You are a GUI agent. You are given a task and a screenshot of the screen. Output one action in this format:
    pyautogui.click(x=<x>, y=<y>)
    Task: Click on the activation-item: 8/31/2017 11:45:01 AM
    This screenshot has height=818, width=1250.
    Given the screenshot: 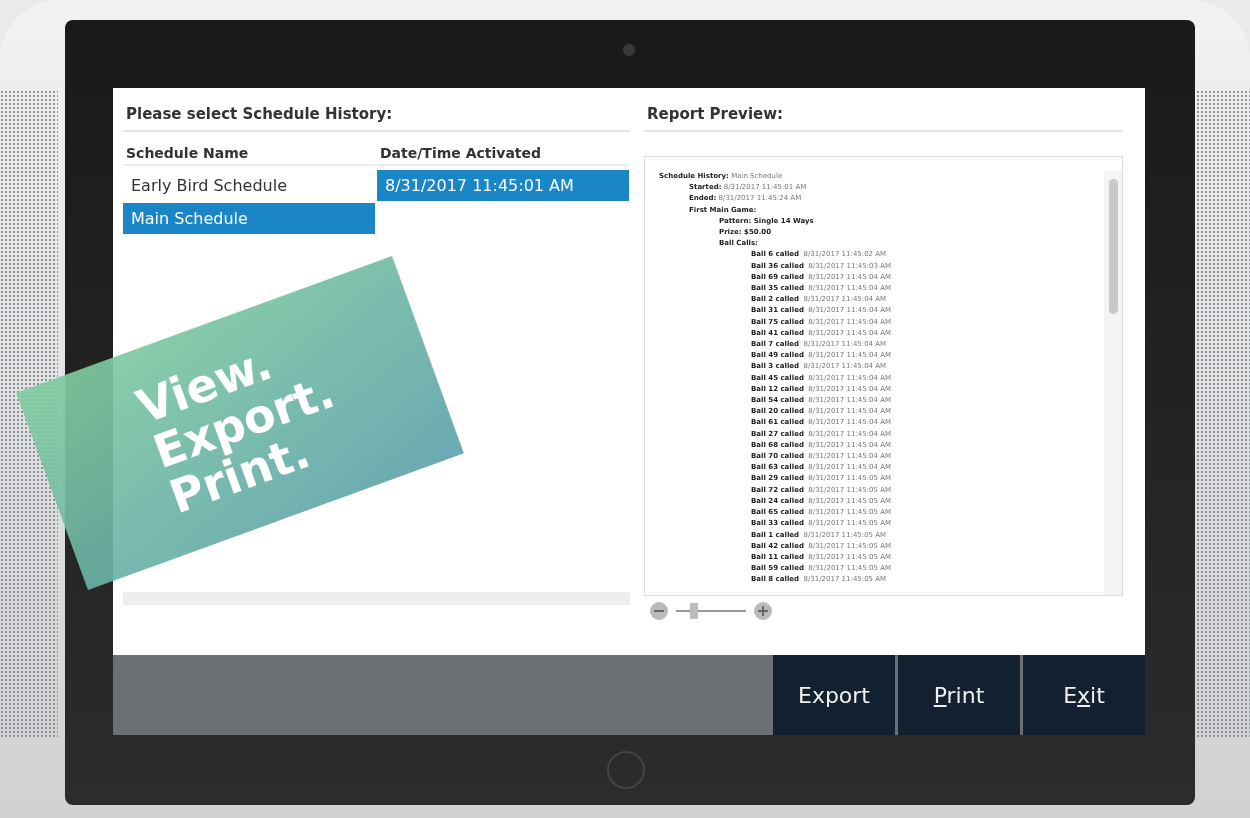 What is the action you would take?
    pyautogui.click(x=503, y=185)
    